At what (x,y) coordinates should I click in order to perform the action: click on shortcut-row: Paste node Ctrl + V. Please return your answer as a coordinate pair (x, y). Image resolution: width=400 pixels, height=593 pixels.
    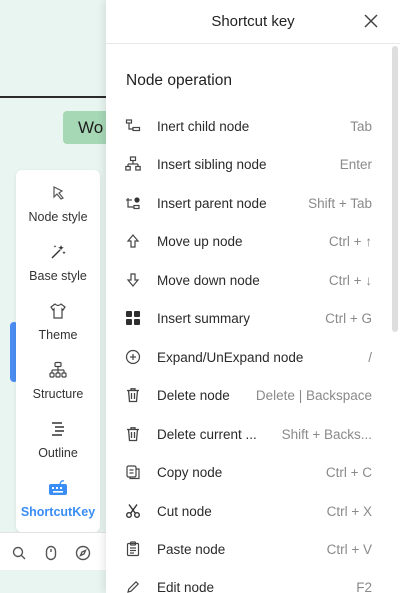
    Looking at the image, I should click on (249, 549).